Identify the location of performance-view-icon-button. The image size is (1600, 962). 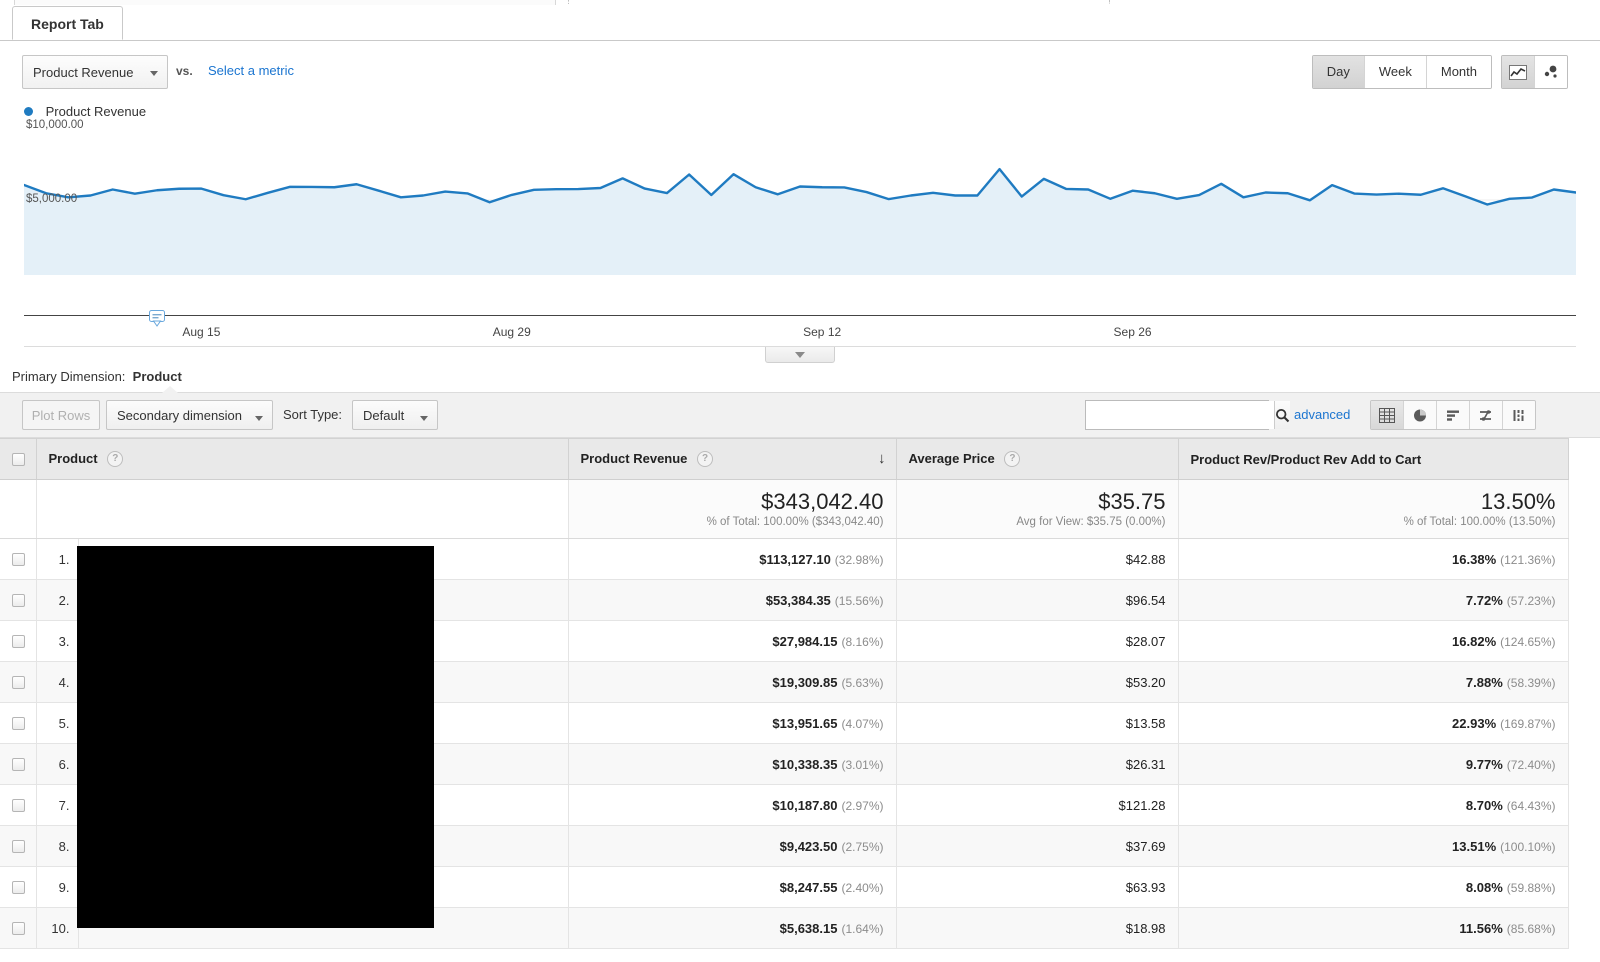
(1453, 415).